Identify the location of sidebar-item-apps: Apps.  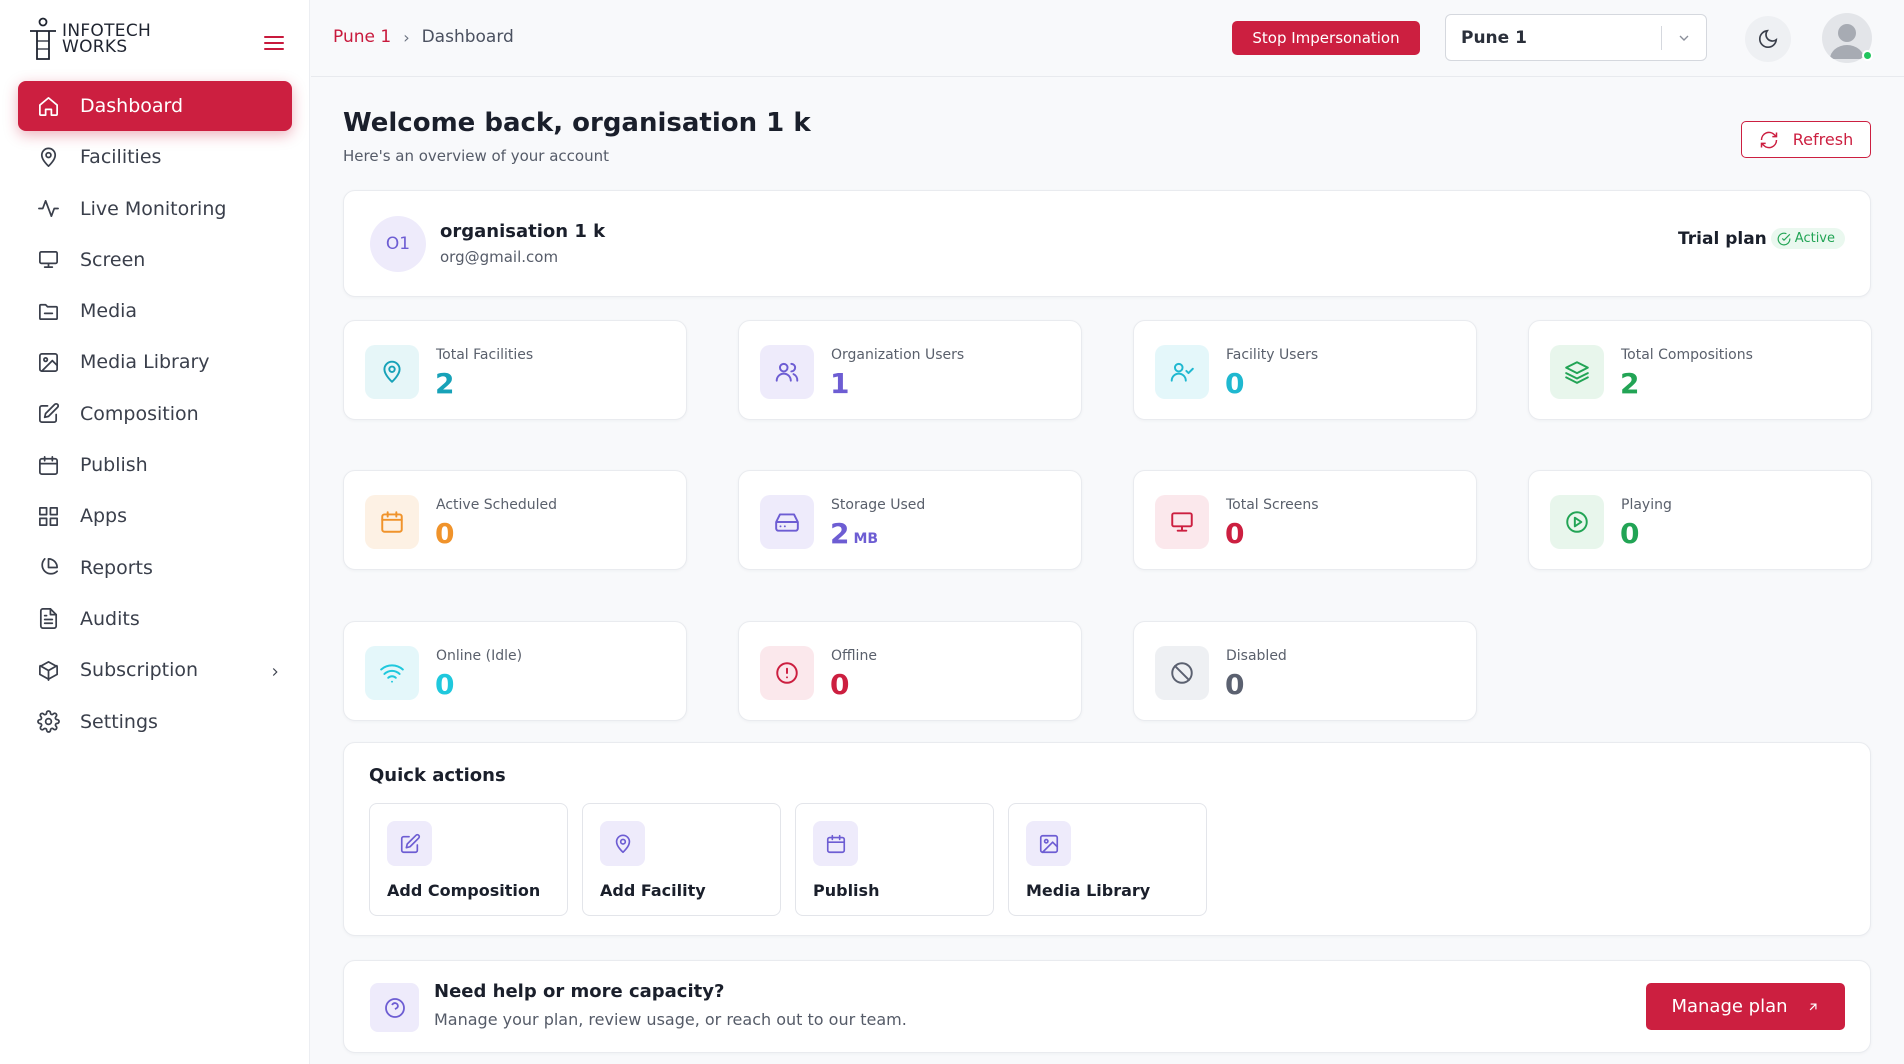
(155, 516).